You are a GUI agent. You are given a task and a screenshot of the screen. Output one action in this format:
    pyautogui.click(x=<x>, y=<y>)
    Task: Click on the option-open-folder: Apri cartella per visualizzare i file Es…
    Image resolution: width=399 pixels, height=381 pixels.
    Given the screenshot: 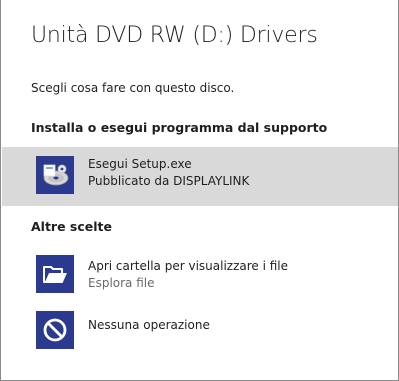 What is the action you would take?
    pyautogui.click(x=200, y=275)
    